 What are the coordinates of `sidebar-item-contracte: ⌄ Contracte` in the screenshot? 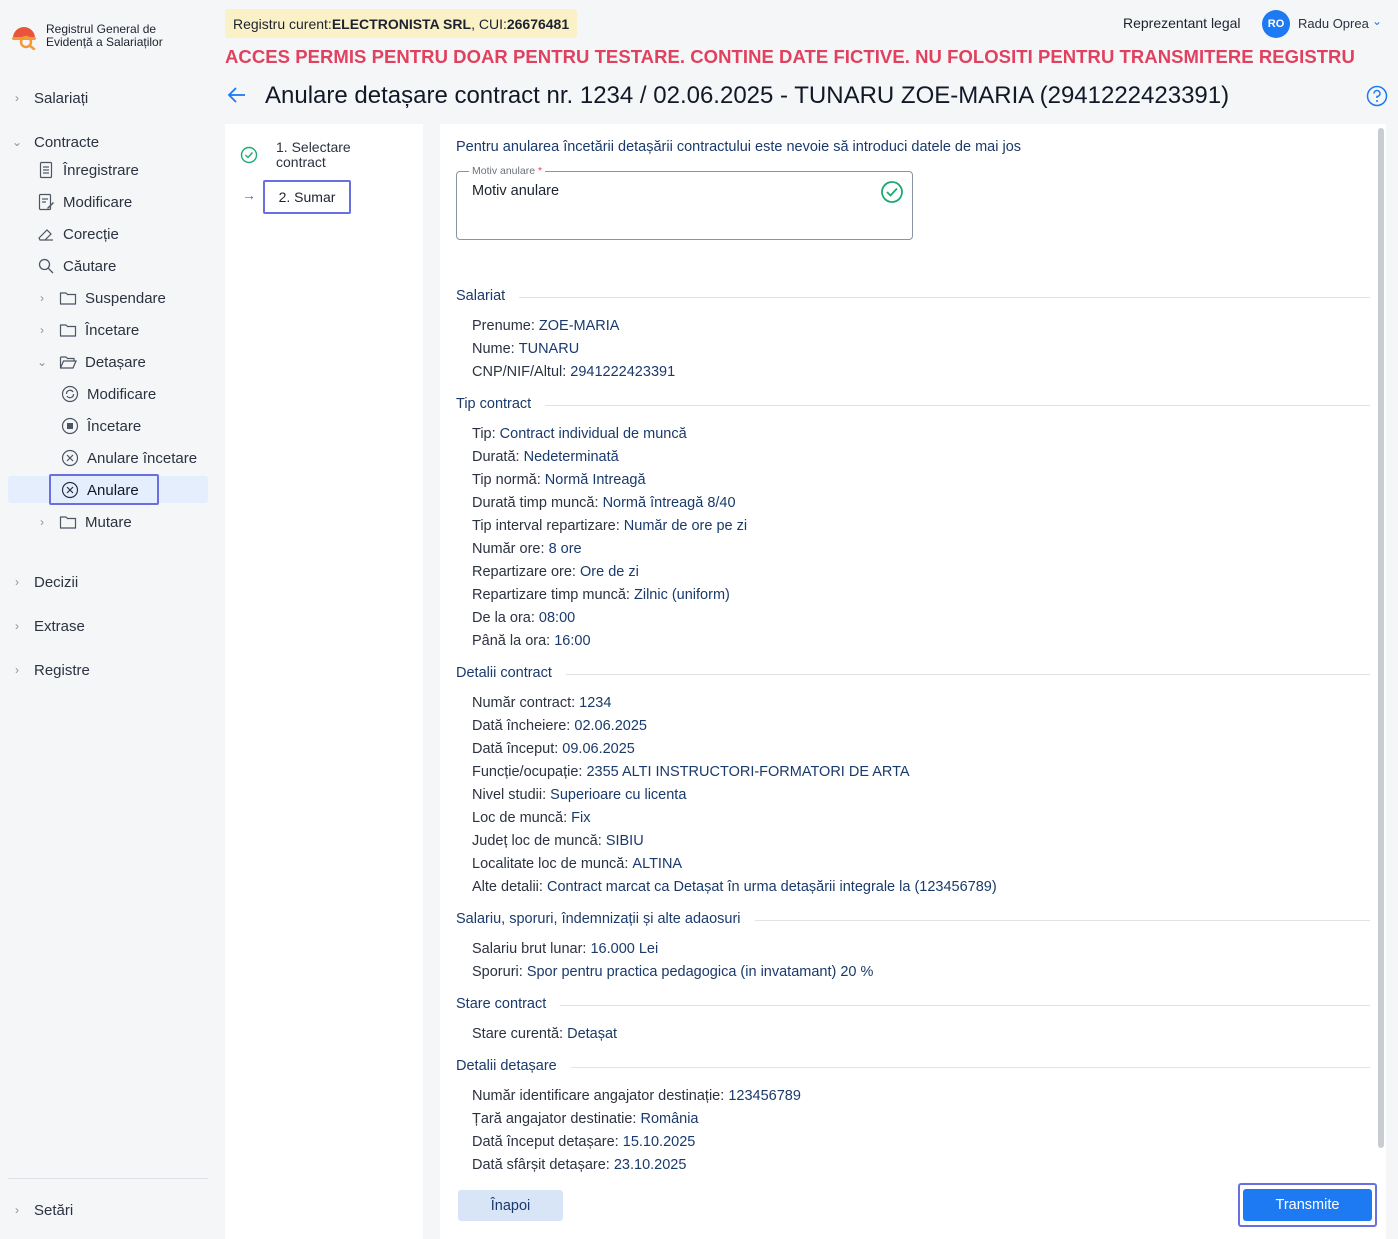 It's located at (54, 142).